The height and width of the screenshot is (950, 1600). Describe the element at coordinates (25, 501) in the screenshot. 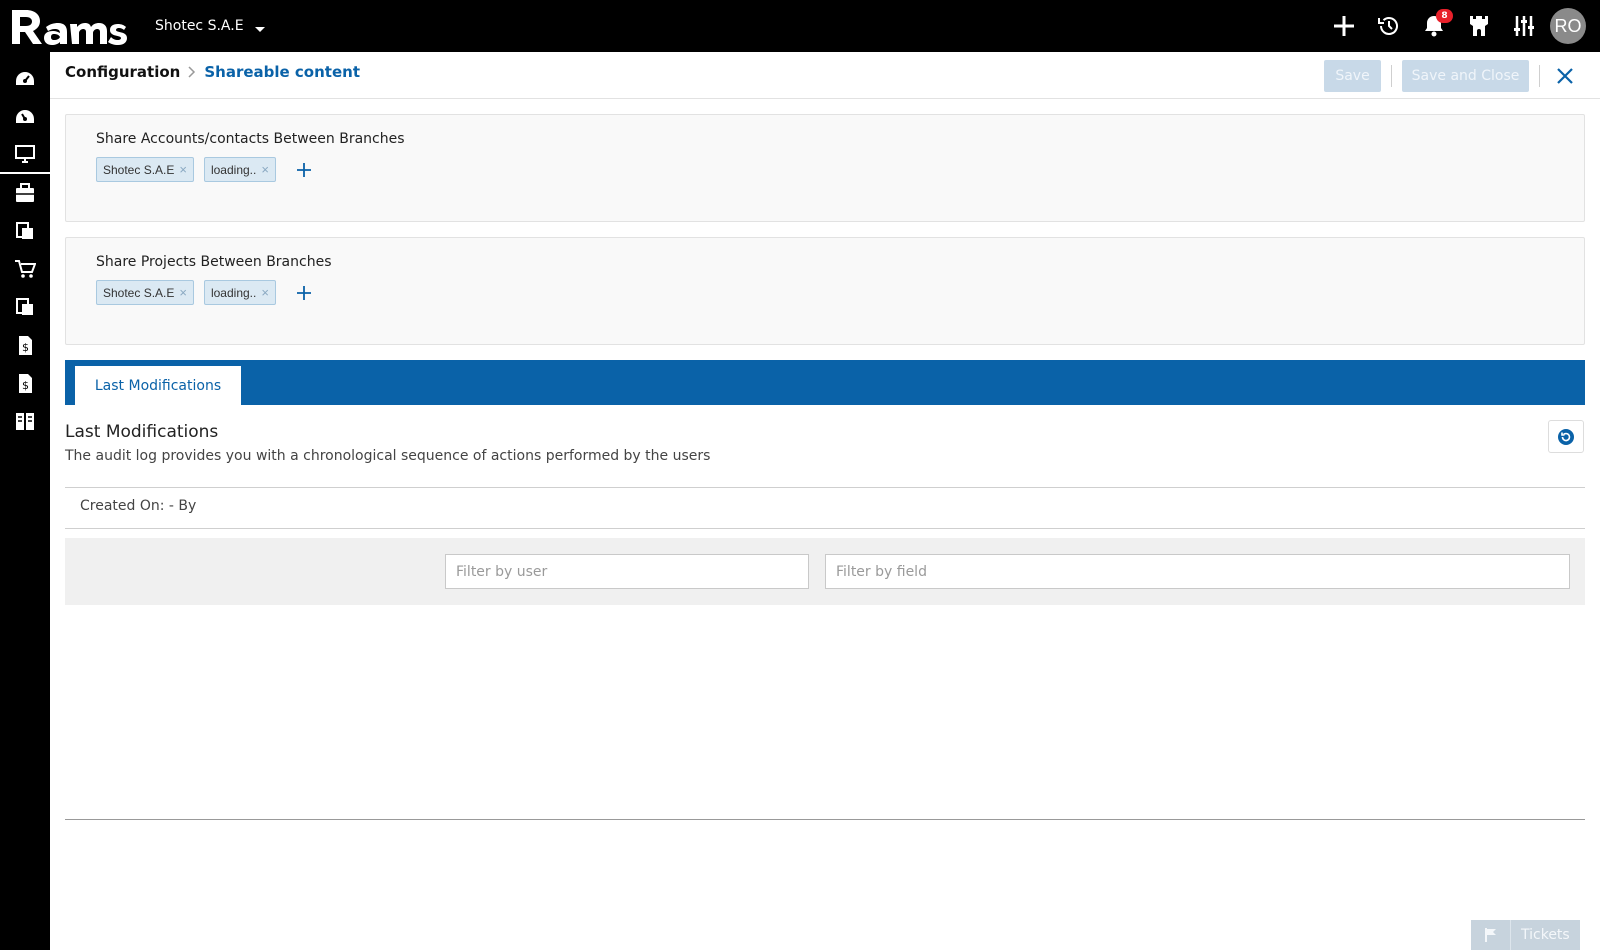

I see `left-sidebar: $ $` at that location.